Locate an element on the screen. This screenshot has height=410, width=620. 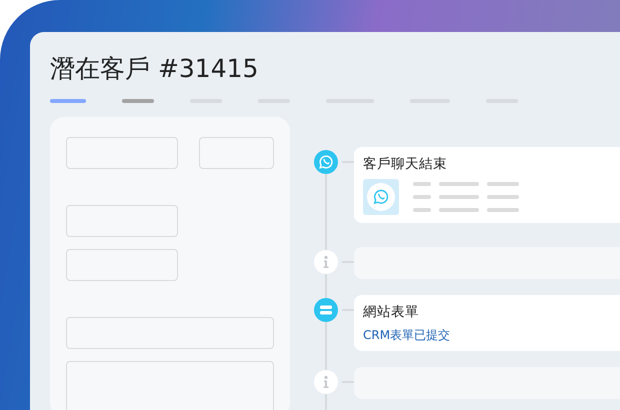
form-icon is located at coordinates (326, 310).